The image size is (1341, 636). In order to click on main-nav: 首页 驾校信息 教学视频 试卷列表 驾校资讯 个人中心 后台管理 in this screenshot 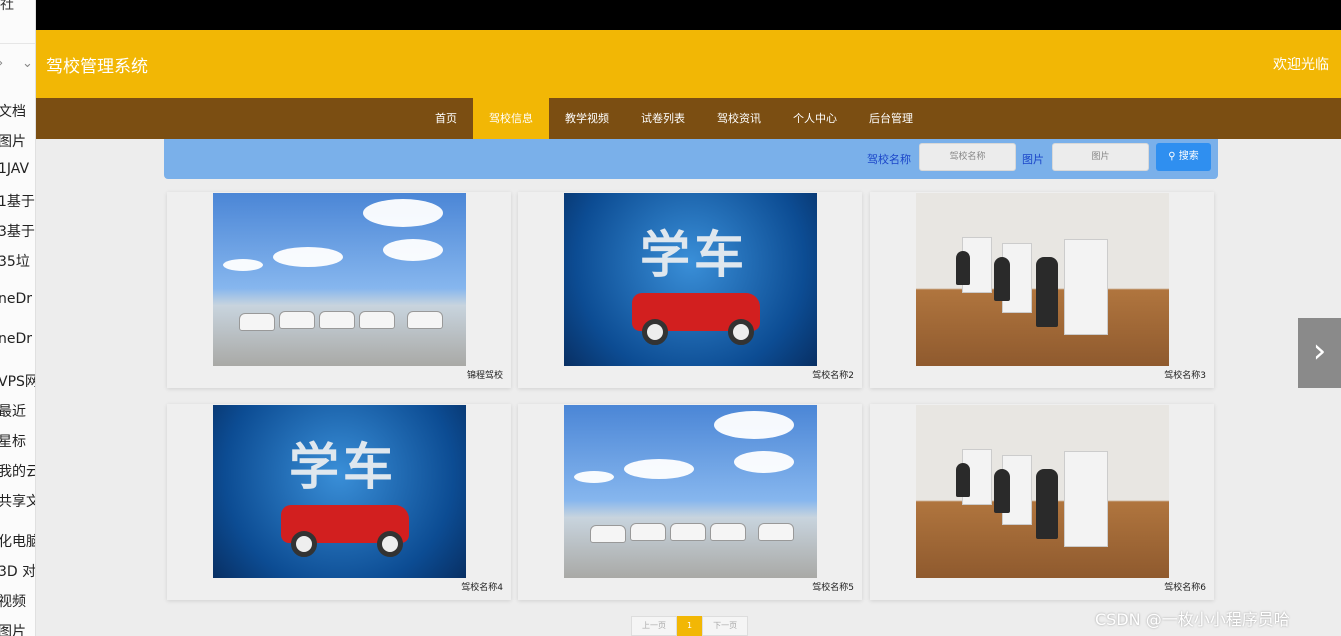, I will do `click(688, 118)`.